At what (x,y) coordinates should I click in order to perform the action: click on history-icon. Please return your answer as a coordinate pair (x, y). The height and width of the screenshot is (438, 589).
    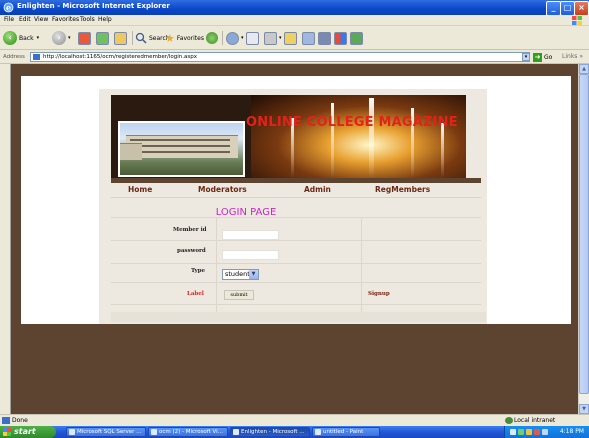
    Looking at the image, I should click on (232, 38).